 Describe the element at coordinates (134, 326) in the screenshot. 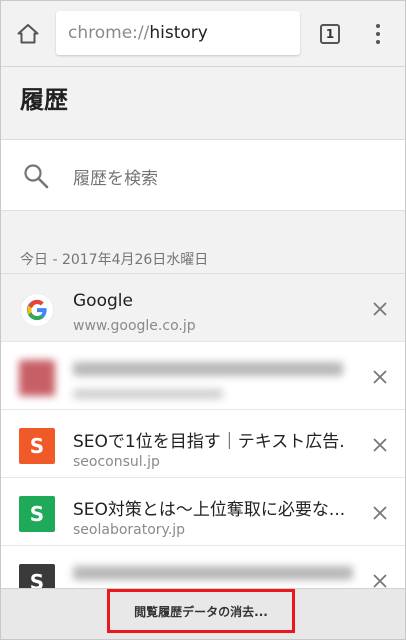

I see `history-item-url: www.google.co.jp` at that location.